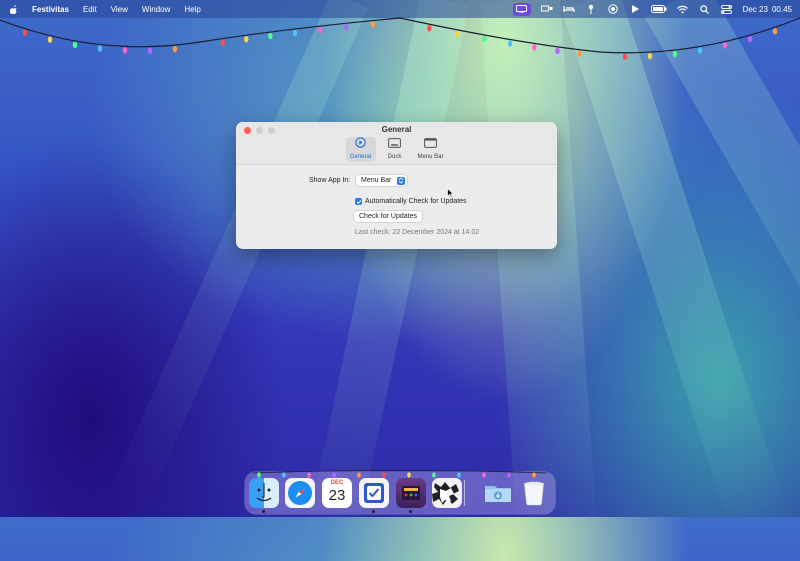 The height and width of the screenshot is (561, 800). I want to click on tab-dock: Dock, so click(395, 149).